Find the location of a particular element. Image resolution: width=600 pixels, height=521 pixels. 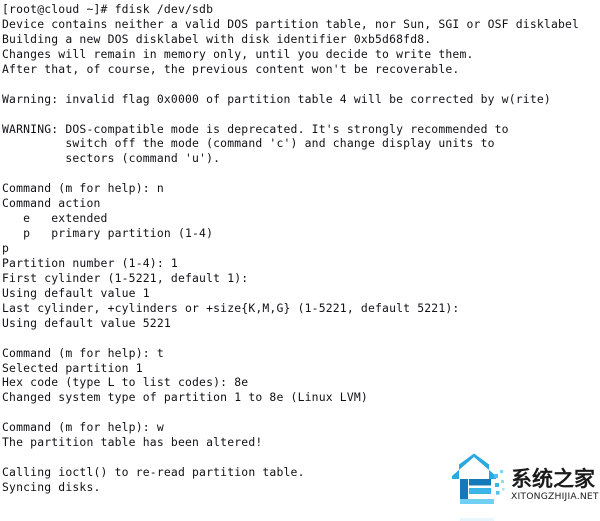

terminal-line: Command (m for help): w is located at coordinates (83, 427).